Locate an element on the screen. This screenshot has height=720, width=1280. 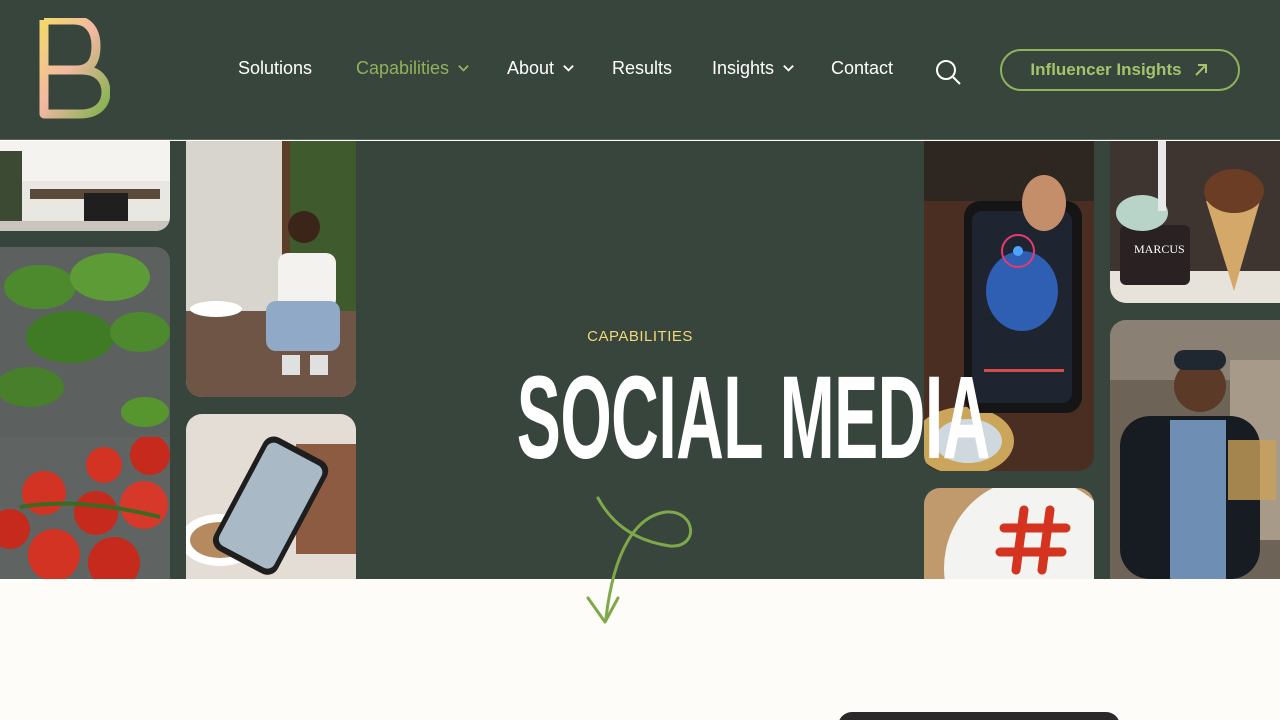
office-photo is located at coordinates (85, 186).